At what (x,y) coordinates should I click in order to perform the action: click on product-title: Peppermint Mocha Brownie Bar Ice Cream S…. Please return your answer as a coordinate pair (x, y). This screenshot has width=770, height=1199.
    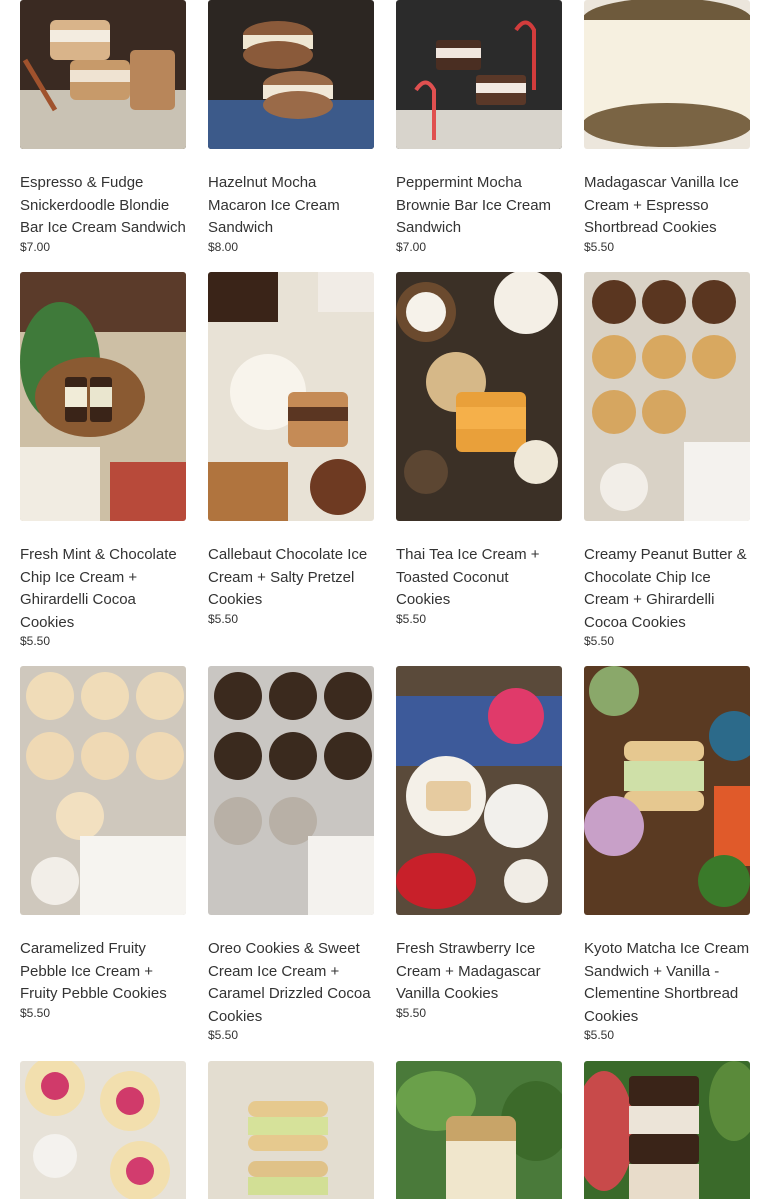
    Looking at the image, I should click on (479, 206).